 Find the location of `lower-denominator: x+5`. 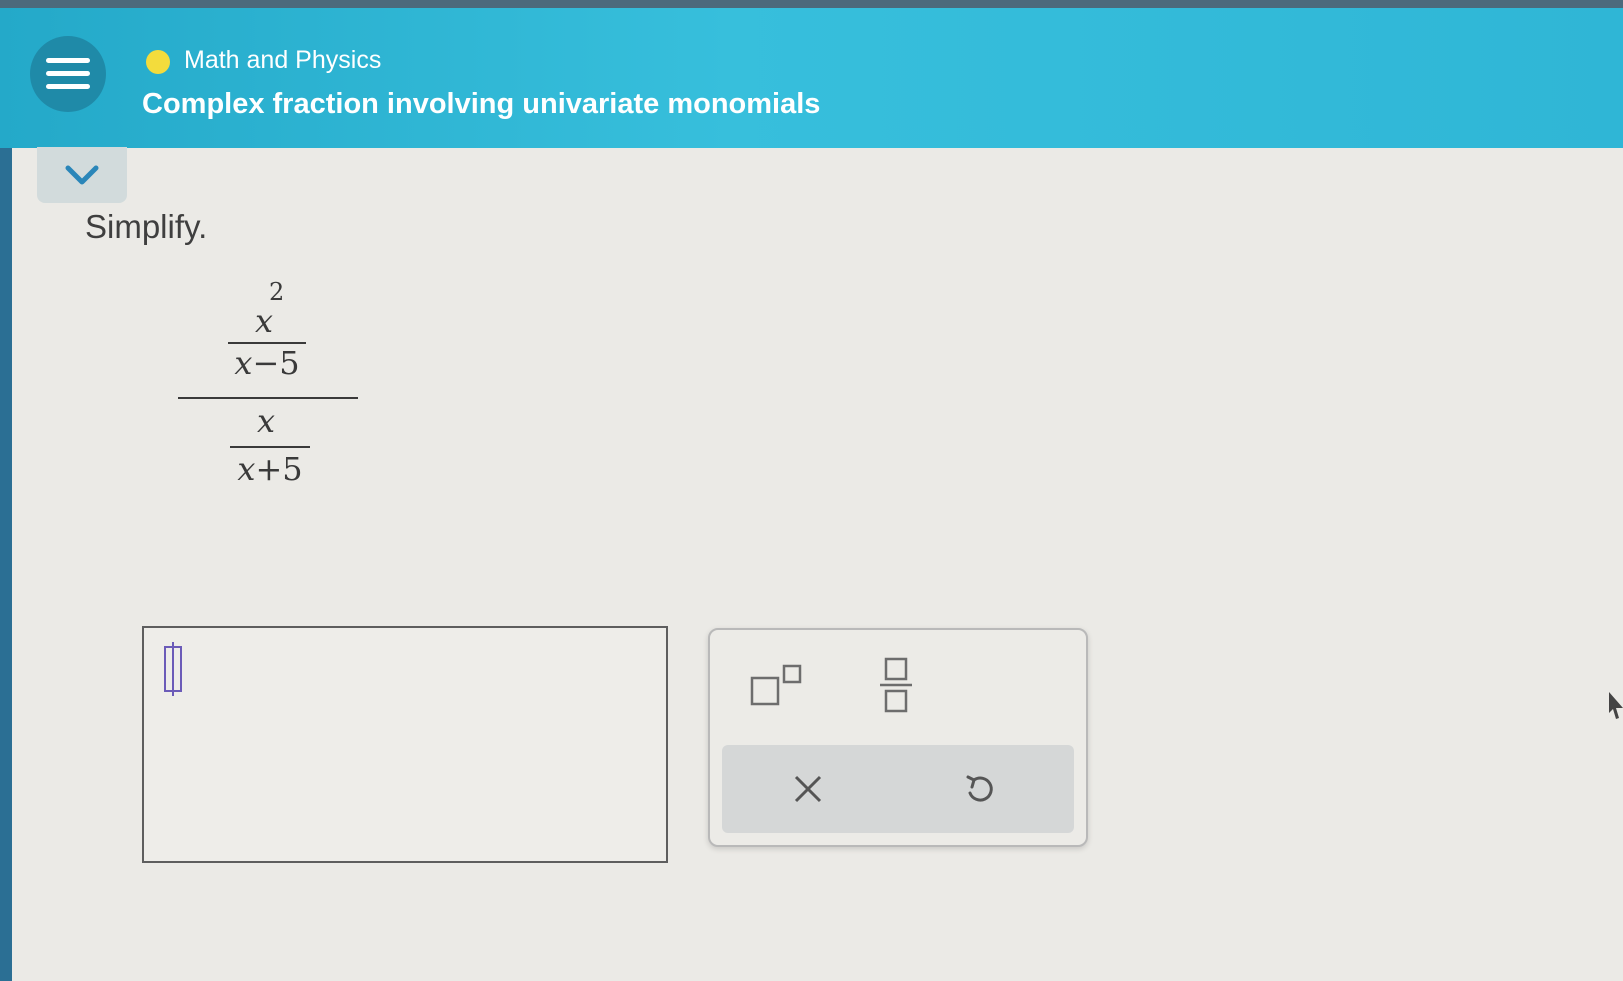

lower-denominator: x+5 is located at coordinates (270, 469).